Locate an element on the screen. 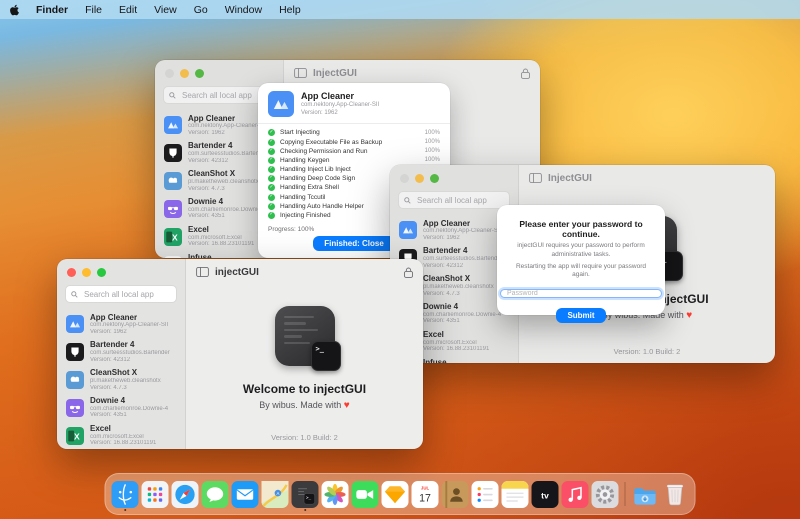 This screenshot has width=800, height=519. dock-item-messages is located at coordinates (215, 494).